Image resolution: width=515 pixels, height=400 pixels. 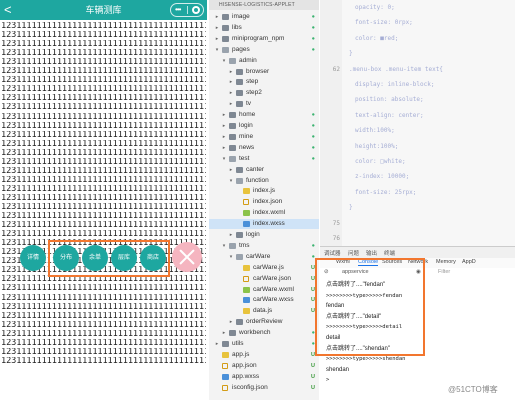 I want to click on tree-item: ▸ tv, so click(x=264, y=104).